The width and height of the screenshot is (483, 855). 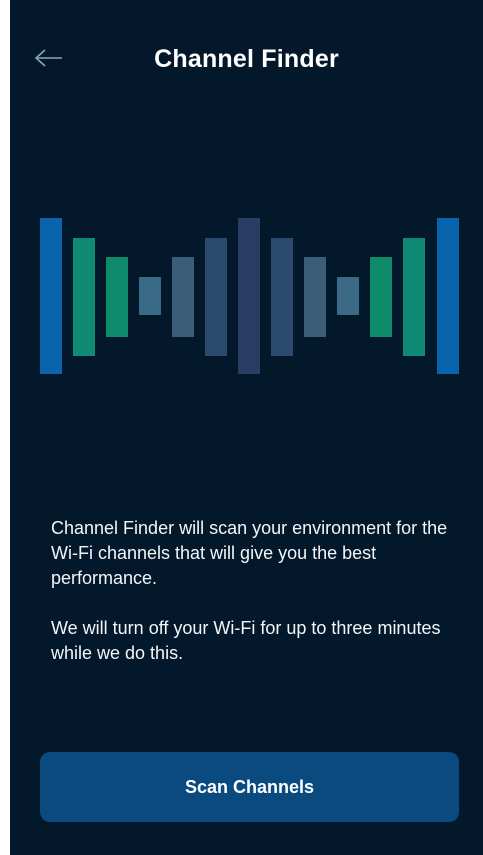 I want to click on scan-channels-button: Scan Channels, so click(x=249, y=787).